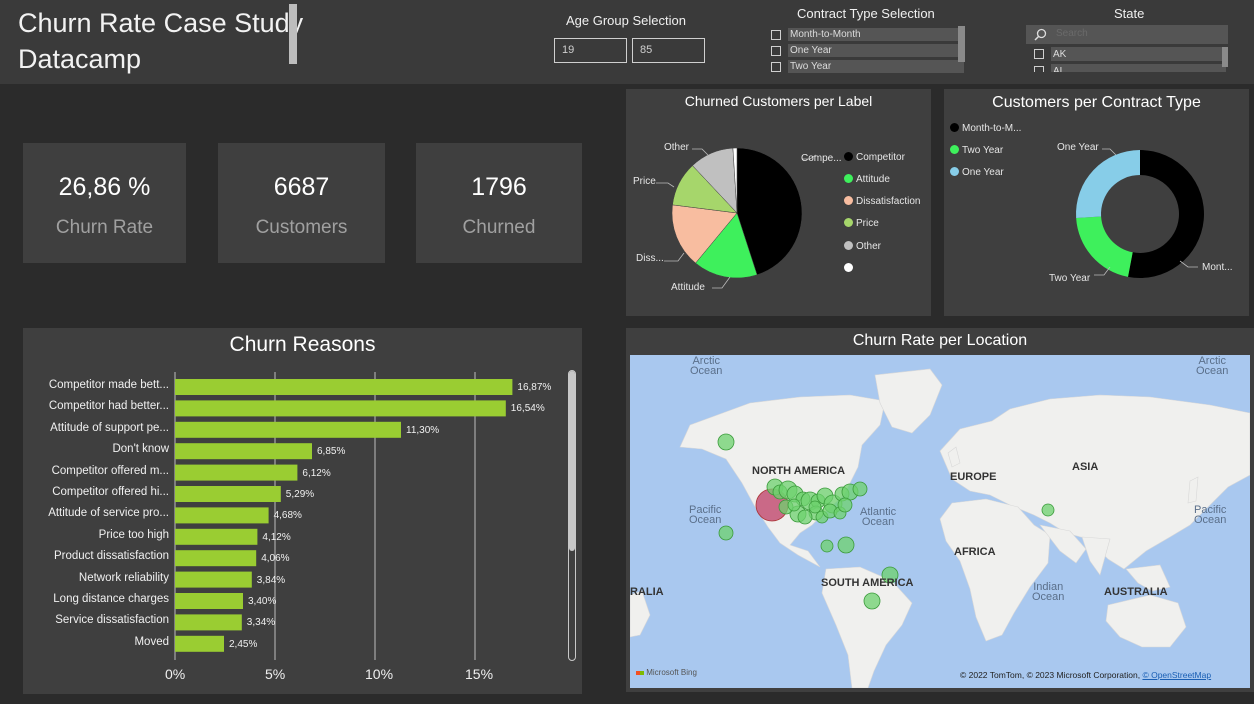 This screenshot has width=1254, height=704. I want to click on bar-axis-tick: 15%, so click(479, 674).